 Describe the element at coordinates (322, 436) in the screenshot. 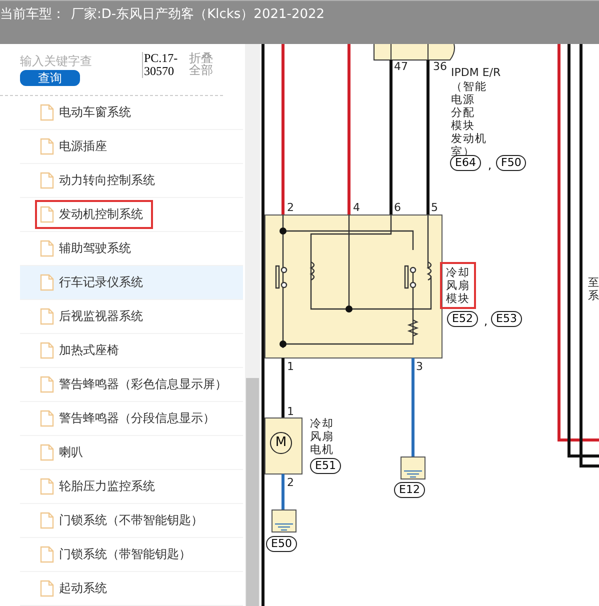

I see `motor-name: 冷却 风扇 电机` at that location.